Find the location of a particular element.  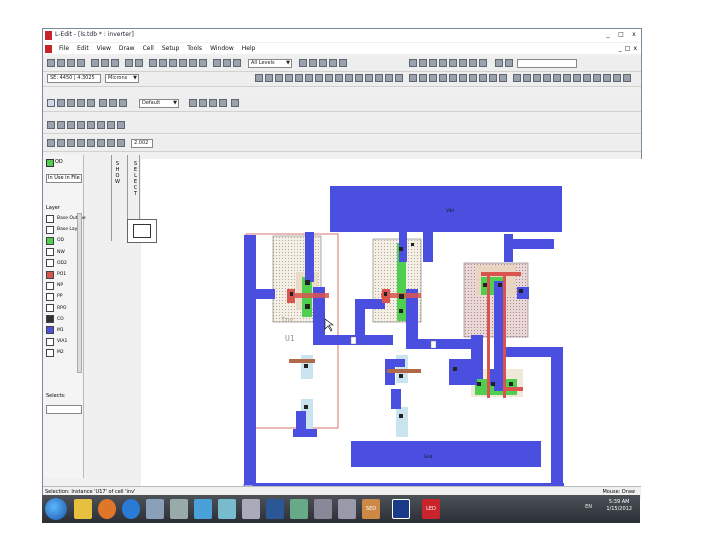

flip-v-icon is located at coordinates (71, 125).